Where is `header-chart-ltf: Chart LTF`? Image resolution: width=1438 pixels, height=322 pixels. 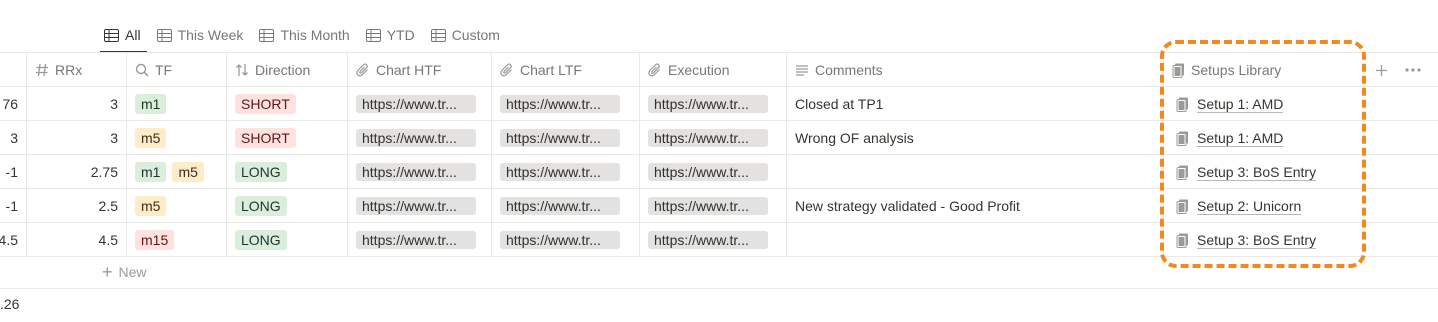
header-chart-ltf: Chart LTF is located at coordinates (566, 70).